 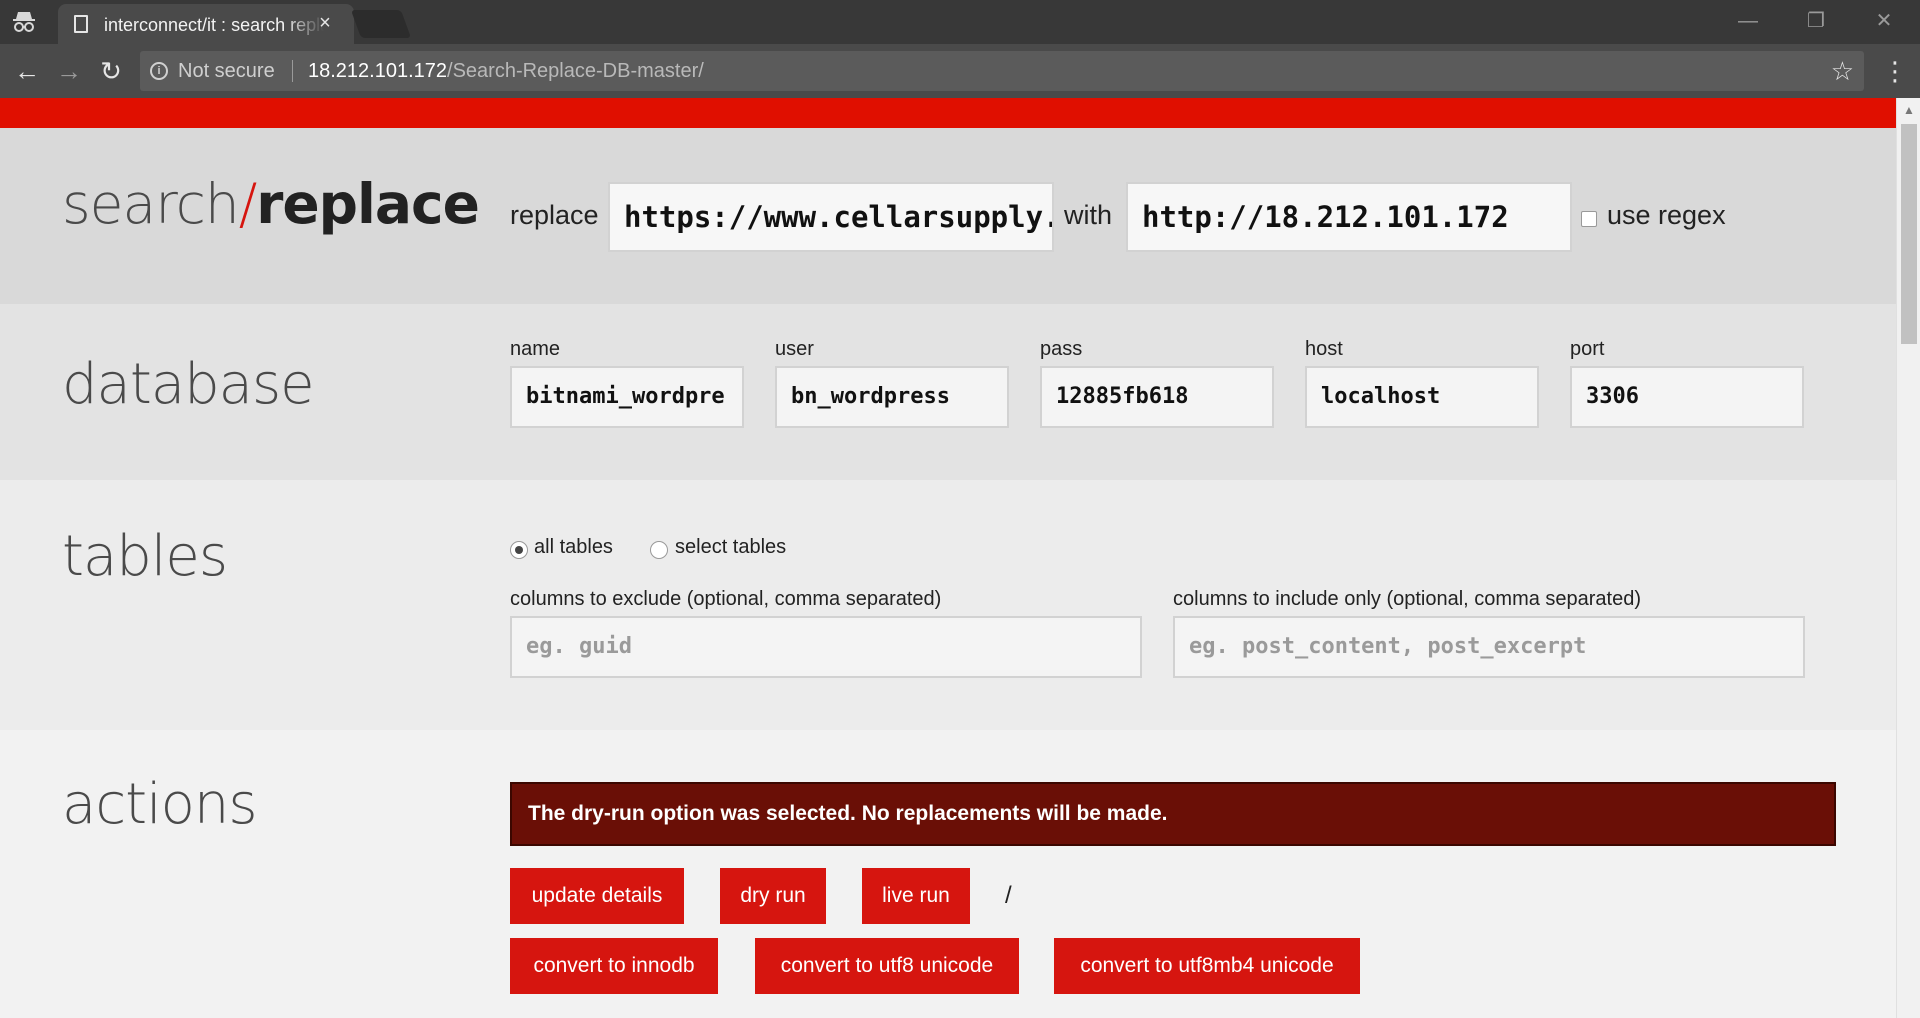 I want to click on brand-replace: replace, so click(x=368, y=204).